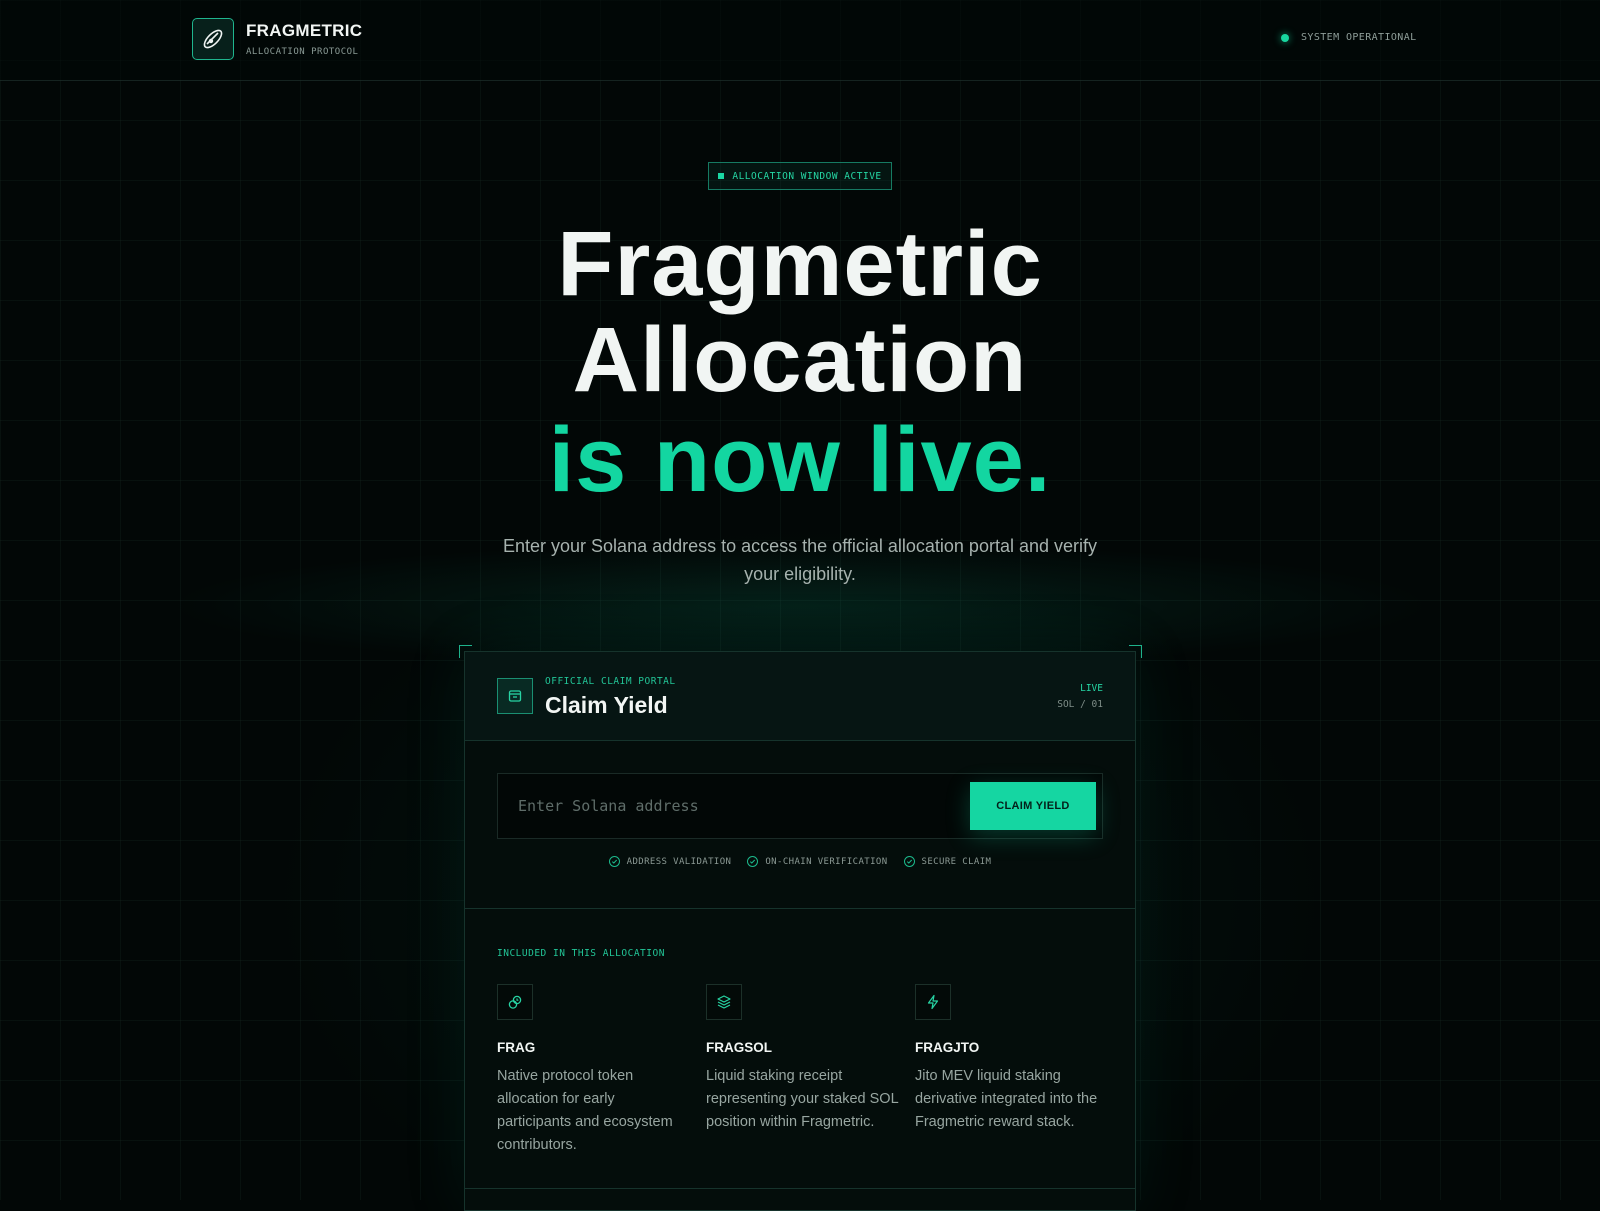  I want to click on allocation-window-badge: ALLOCATION WINDOW ACTIVE, so click(800, 176).